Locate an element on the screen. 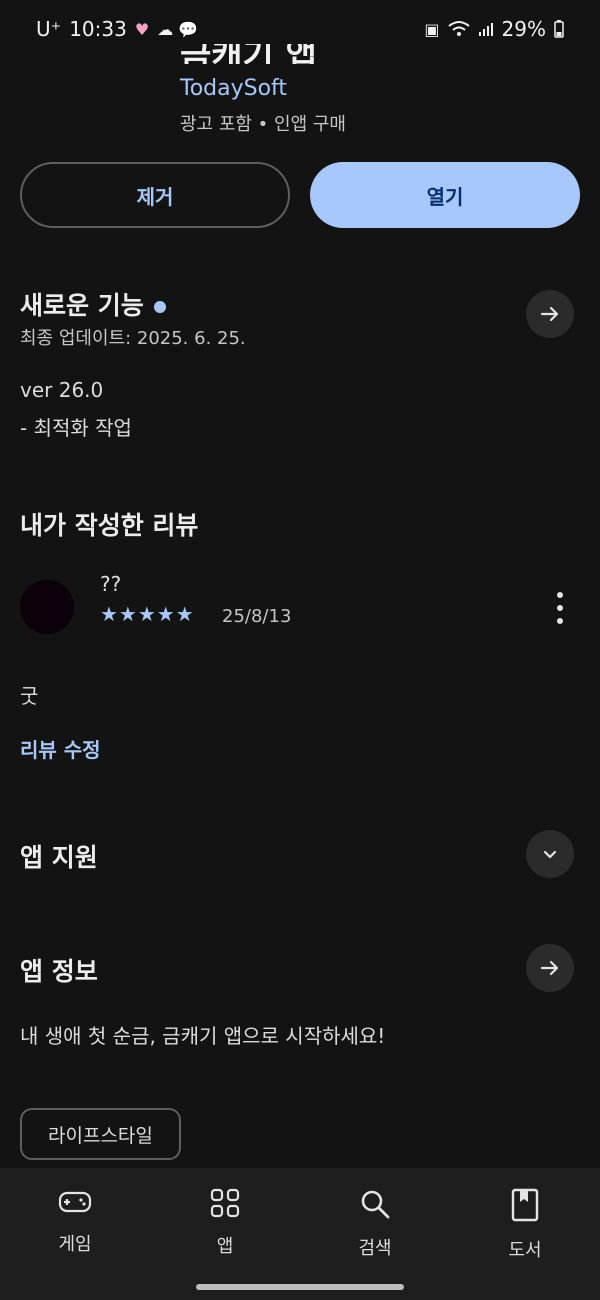  remove-button: 제거 is located at coordinates (155, 195).